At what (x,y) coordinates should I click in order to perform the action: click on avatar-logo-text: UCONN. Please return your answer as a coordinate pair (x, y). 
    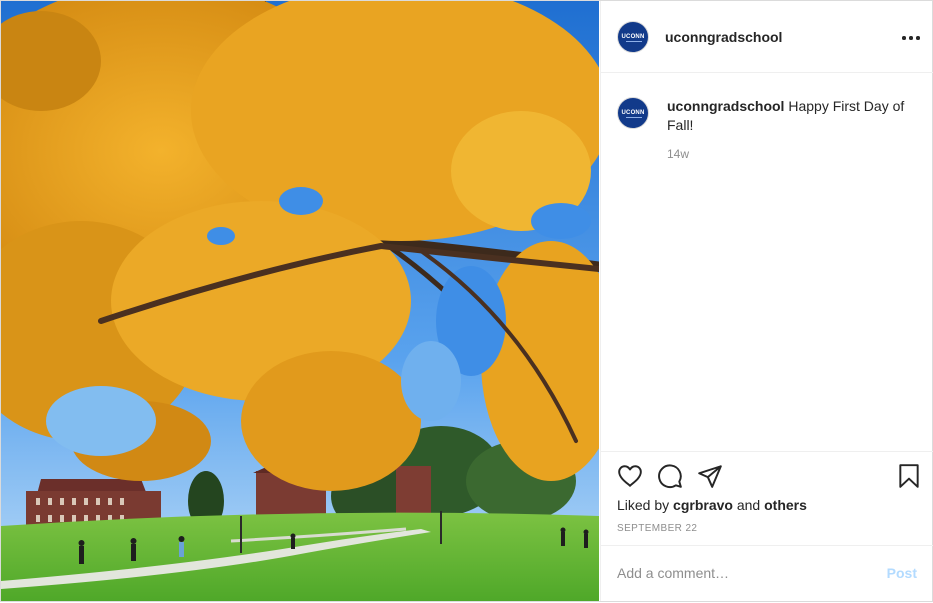
    Looking at the image, I should click on (633, 37).